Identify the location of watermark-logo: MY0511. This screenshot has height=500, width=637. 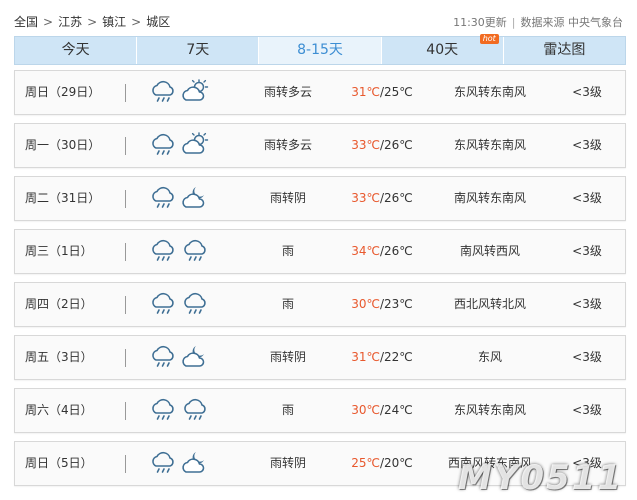
(540, 478).